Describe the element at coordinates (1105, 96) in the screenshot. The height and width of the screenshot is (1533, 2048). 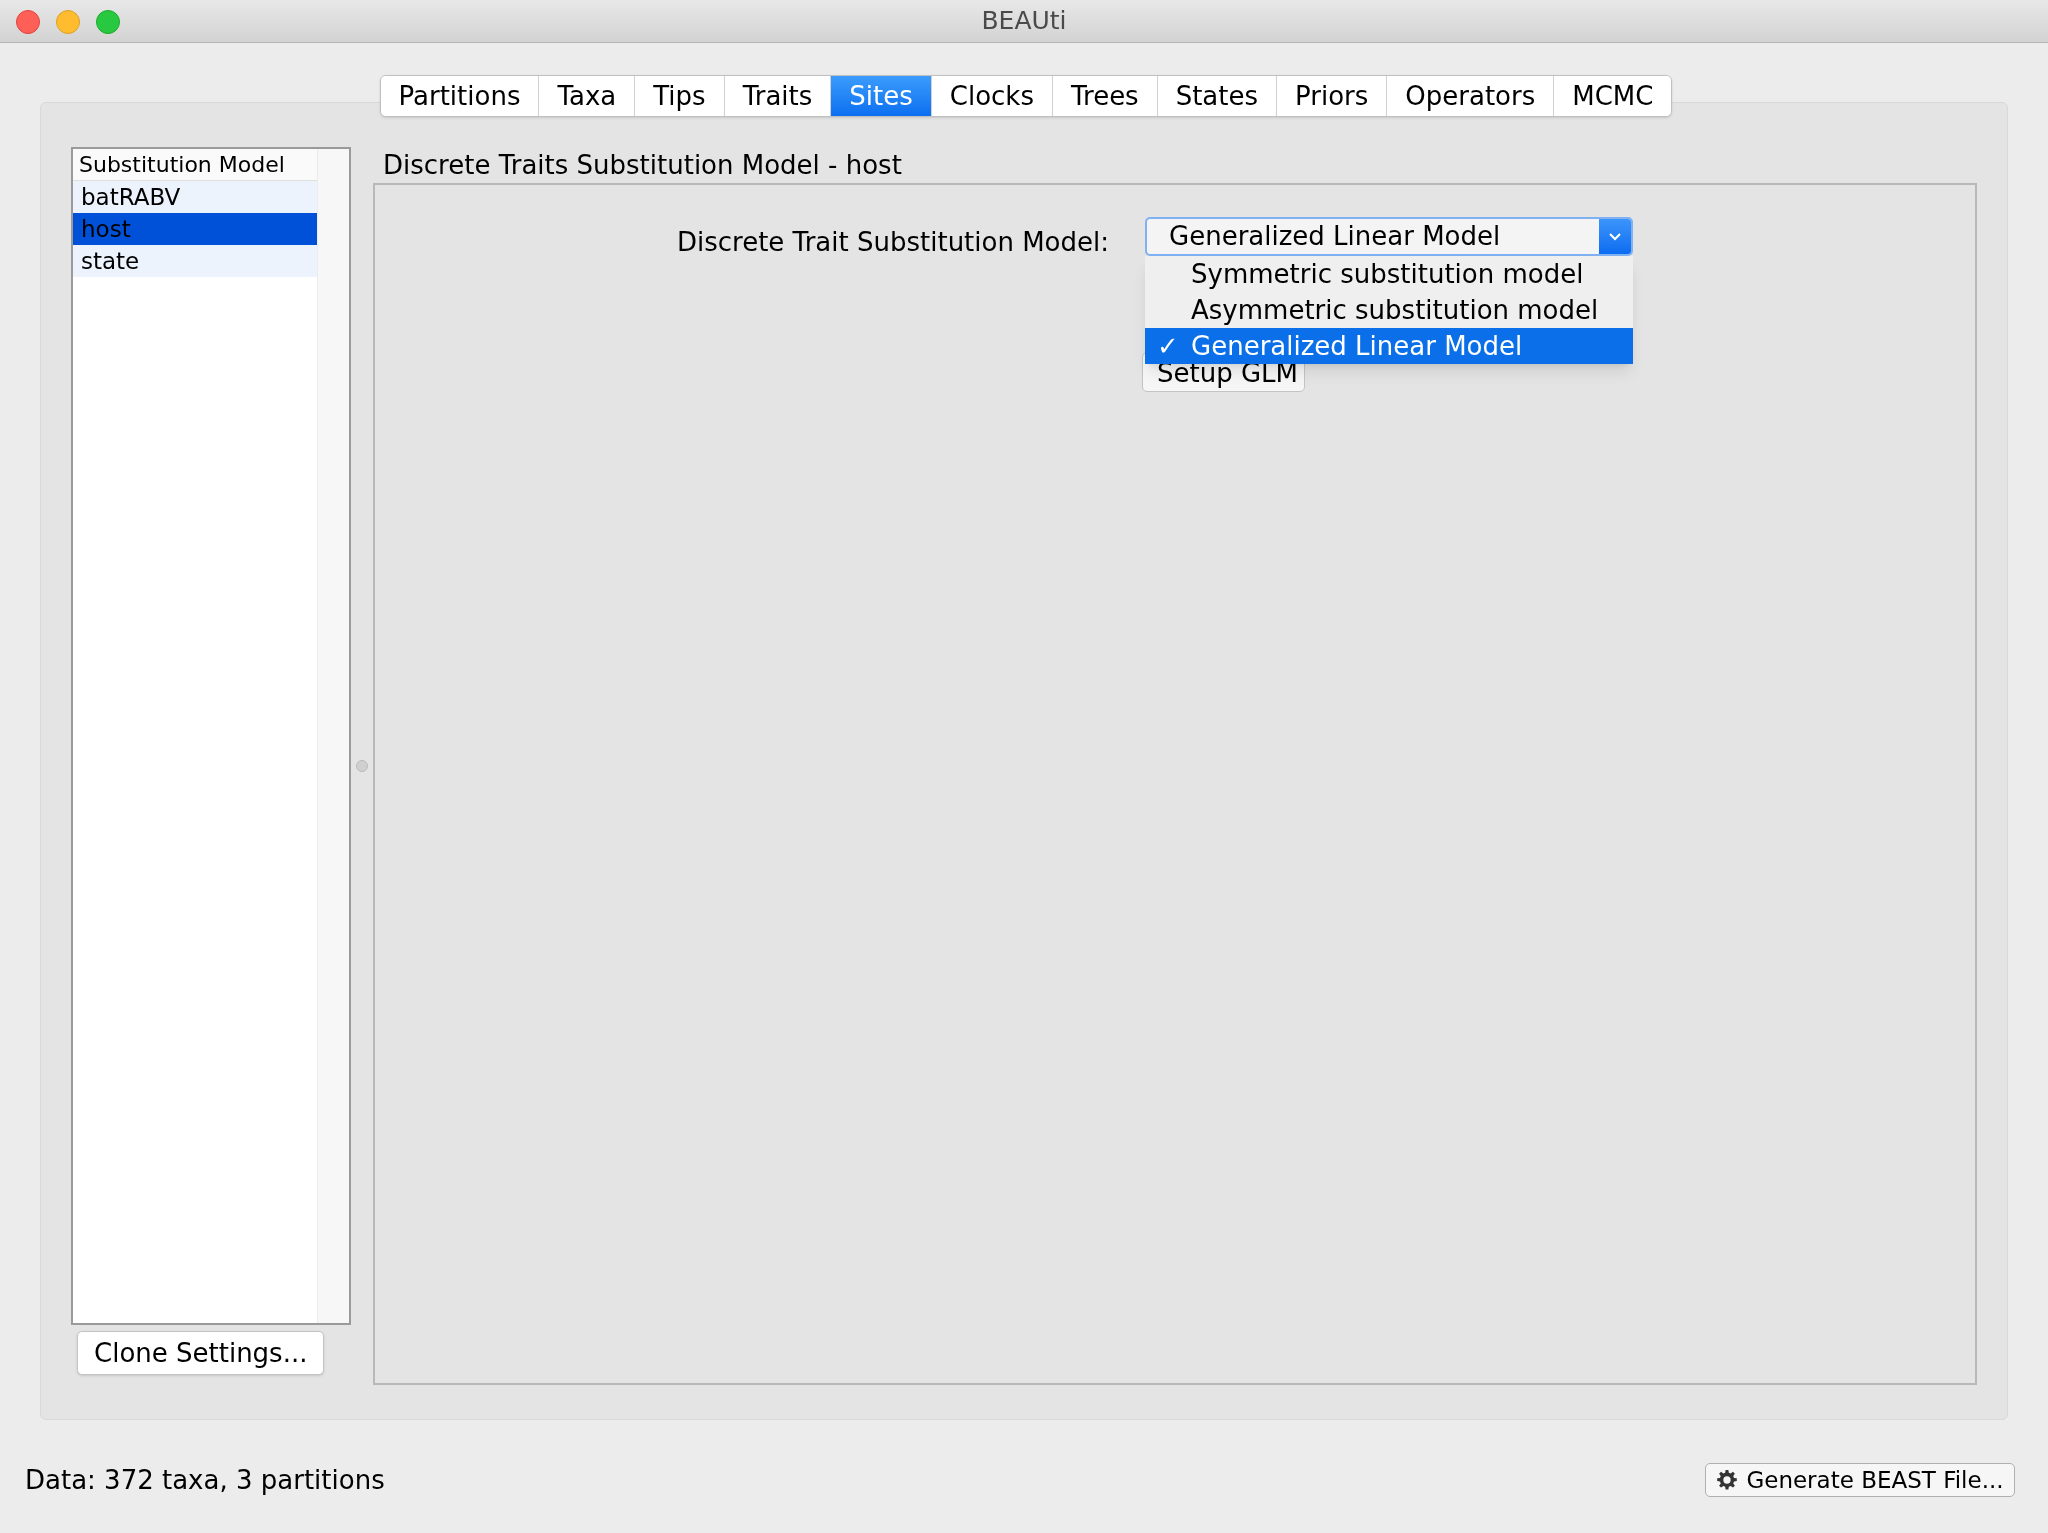
I see `tab: Trees` at that location.